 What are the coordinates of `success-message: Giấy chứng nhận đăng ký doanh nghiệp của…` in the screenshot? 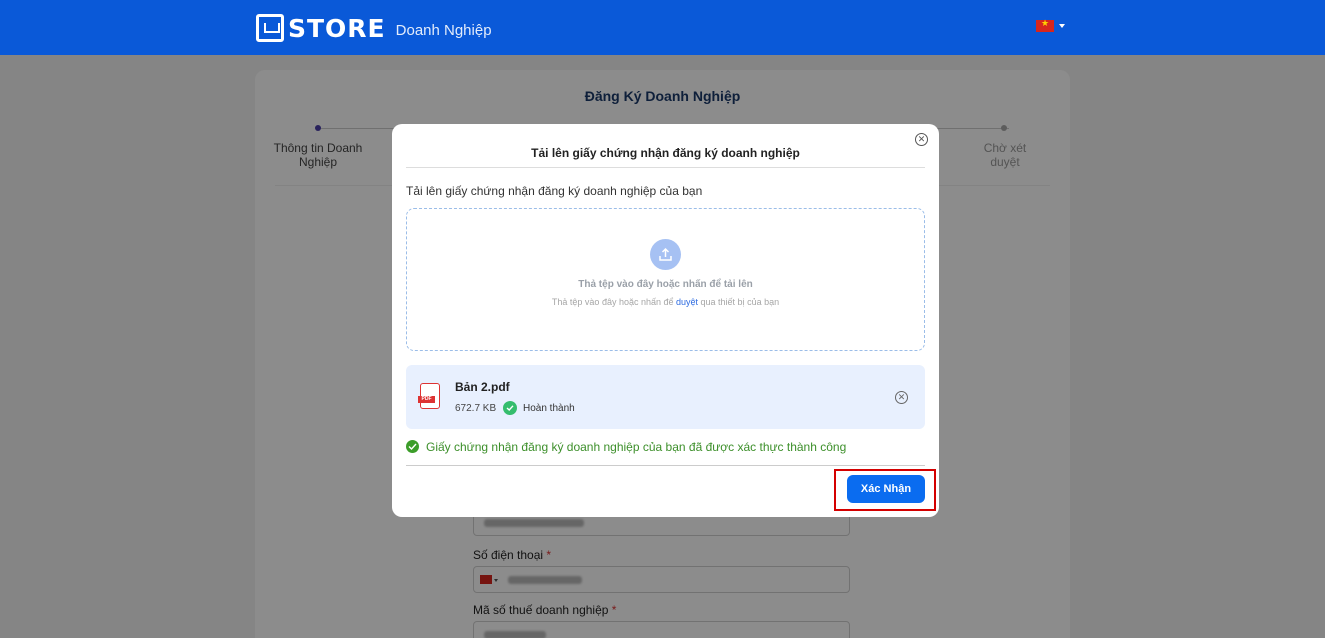 It's located at (636, 447).